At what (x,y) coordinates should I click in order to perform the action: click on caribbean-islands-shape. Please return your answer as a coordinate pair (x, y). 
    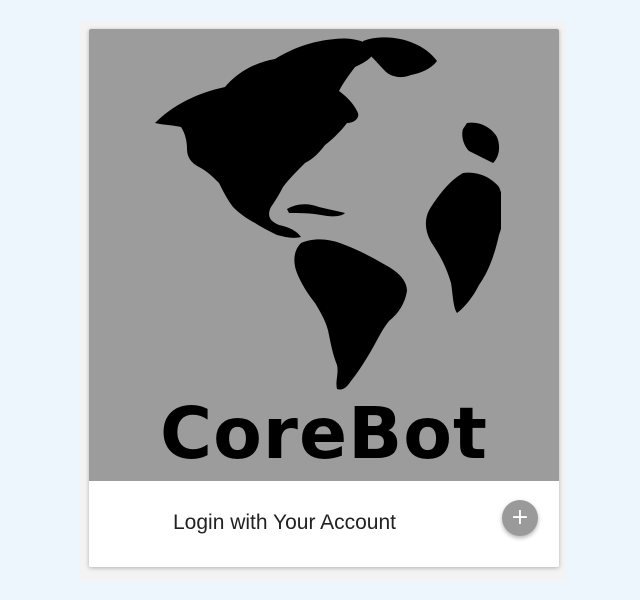
    Looking at the image, I should click on (316, 210).